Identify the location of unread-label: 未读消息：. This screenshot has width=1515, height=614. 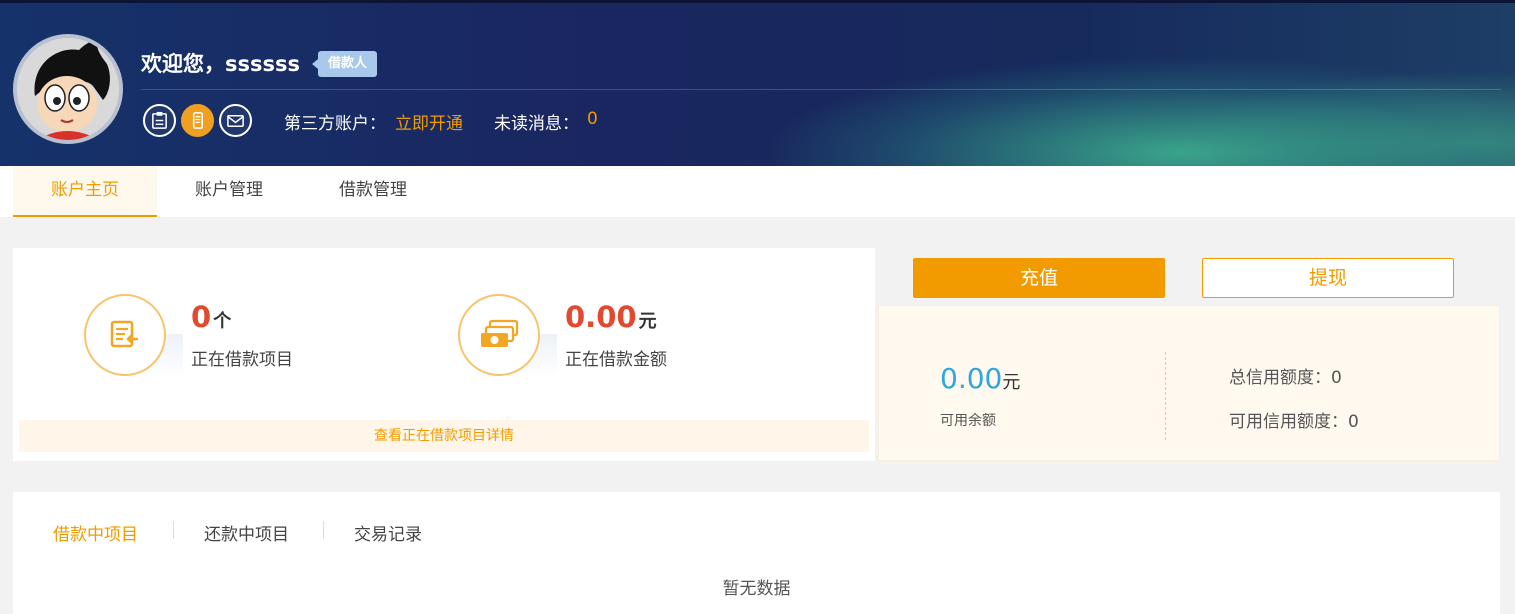
(536, 124).